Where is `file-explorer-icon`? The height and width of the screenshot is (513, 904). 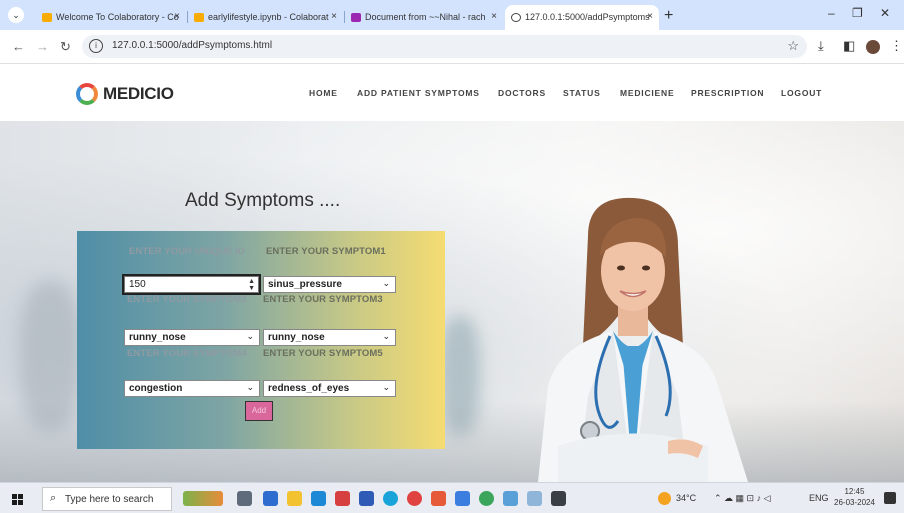
file-explorer-icon is located at coordinates (294, 498).